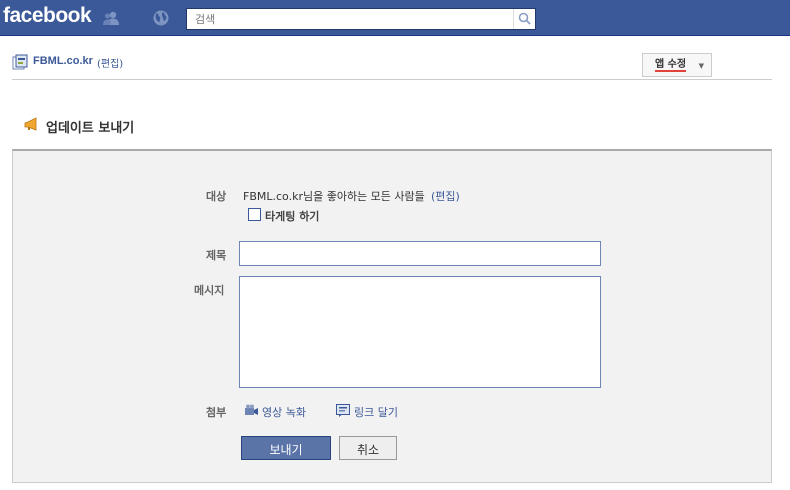 The width and height of the screenshot is (790, 490). What do you see at coordinates (216, 196) in the screenshot?
I see `to-label: 대상` at bounding box center [216, 196].